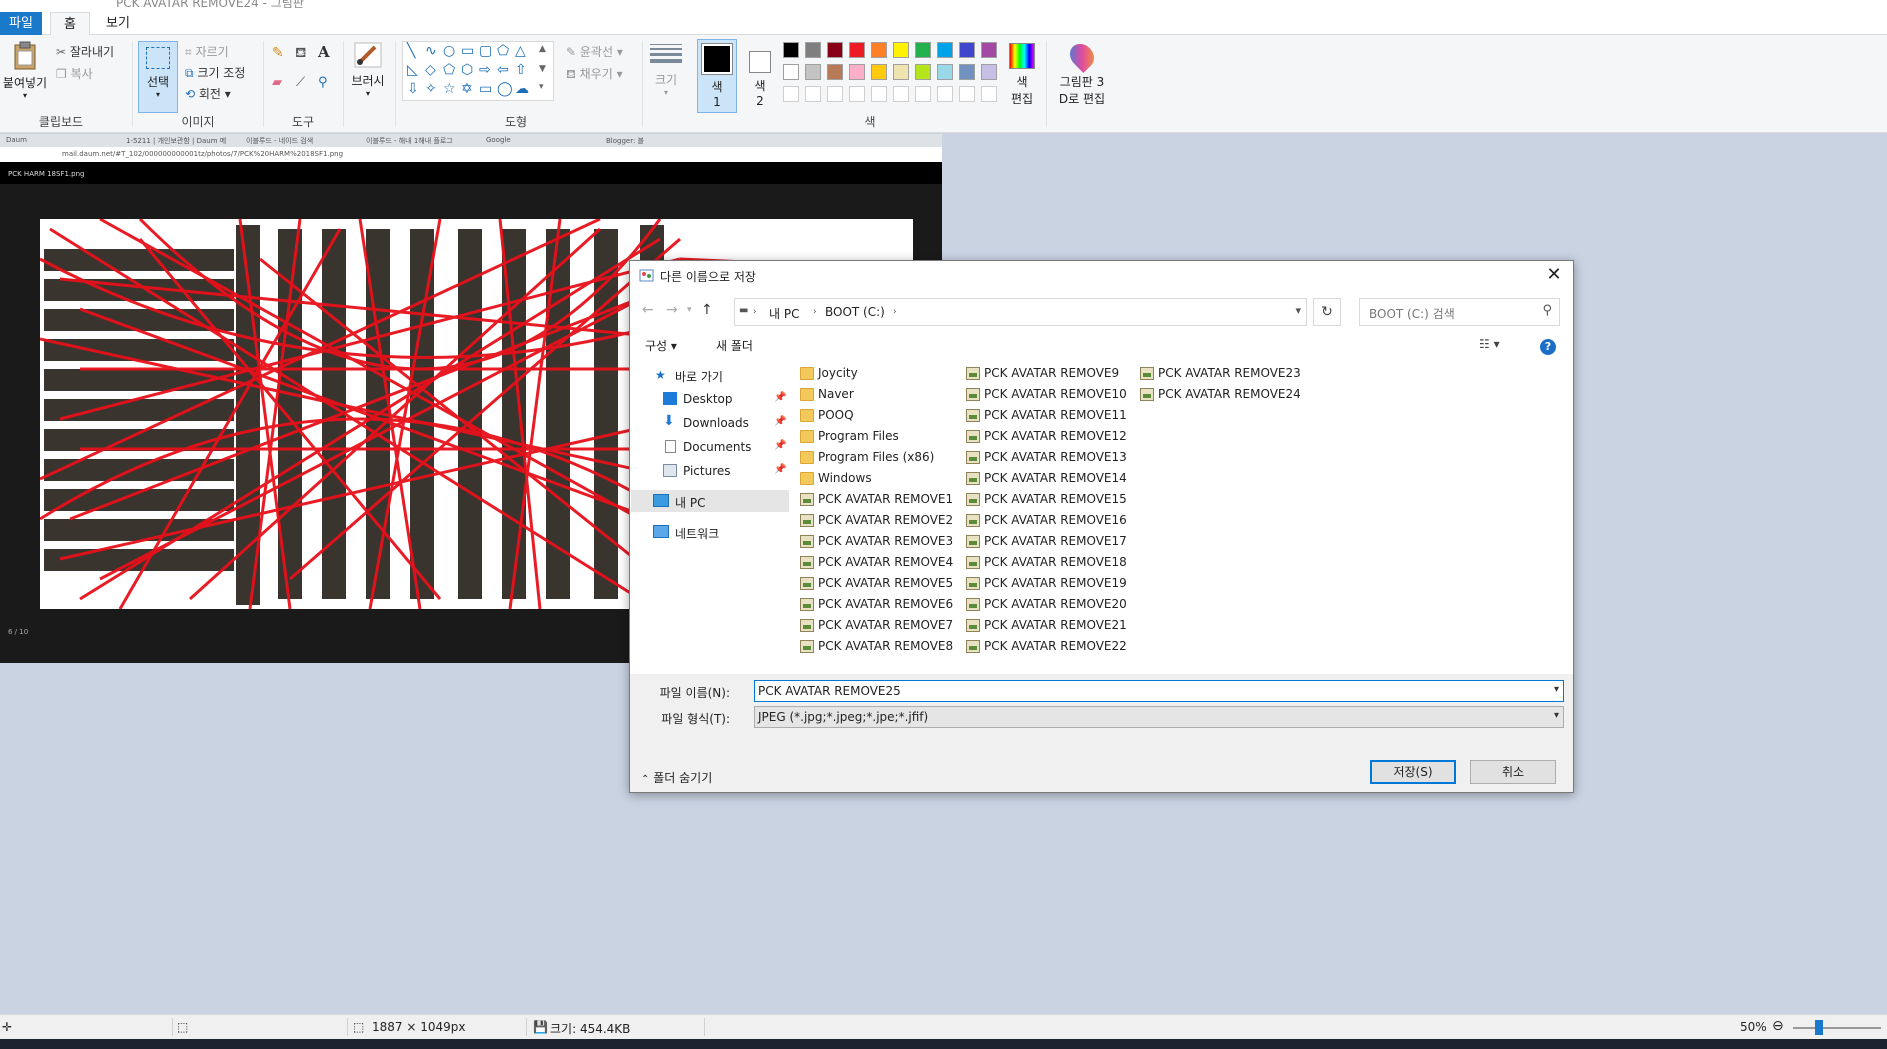 This screenshot has width=1887, height=1049. What do you see at coordinates (855, 312) in the screenshot?
I see `breadcrumb-boot-drive: BOOT (C:)` at bounding box center [855, 312].